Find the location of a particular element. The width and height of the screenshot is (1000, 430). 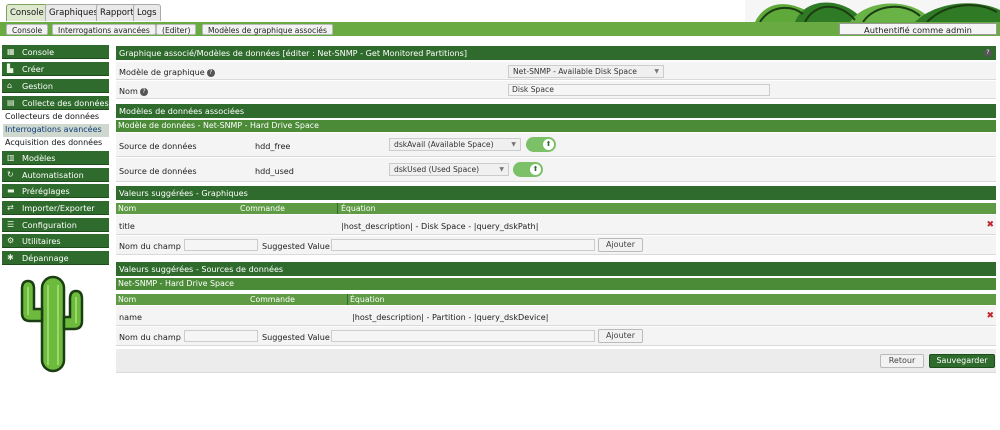

sidebar-item-collecte: ▤ Collecte des données is located at coordinates (55, 103).